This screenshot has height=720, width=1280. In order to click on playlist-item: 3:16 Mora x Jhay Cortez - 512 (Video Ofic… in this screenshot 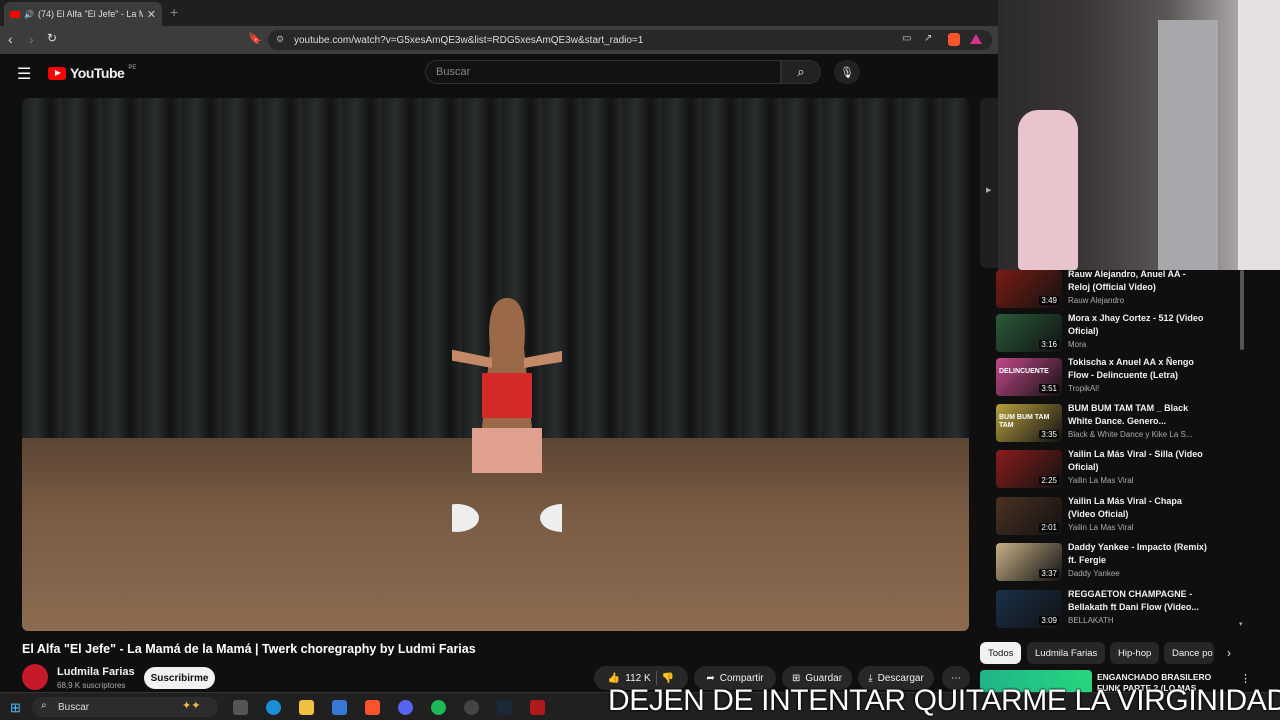, I will do `click(1121, 335)`.